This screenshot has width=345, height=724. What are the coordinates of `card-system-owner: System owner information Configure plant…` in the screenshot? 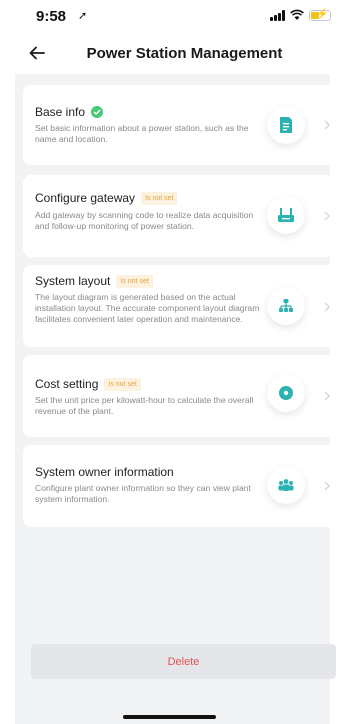 It's located at (183, 486).